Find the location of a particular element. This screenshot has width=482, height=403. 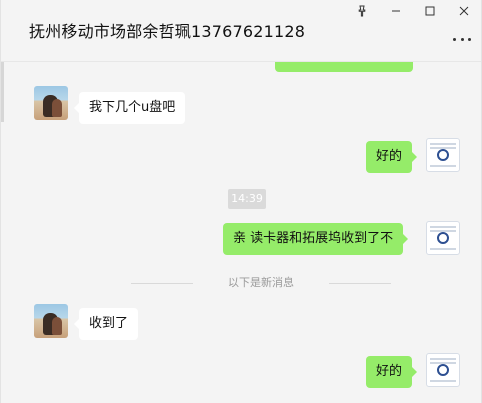

message-text: 我下几个u盘吧 is located at coordinates (132, 107).